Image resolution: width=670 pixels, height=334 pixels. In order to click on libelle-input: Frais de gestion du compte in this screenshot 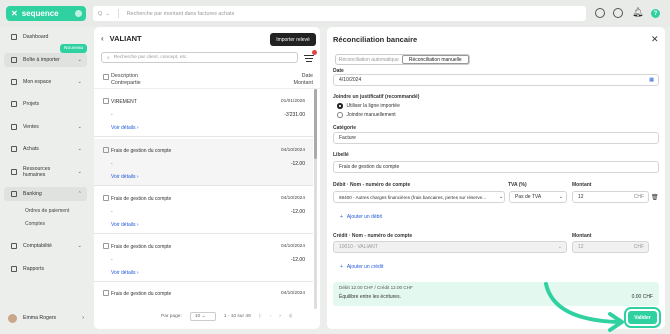, I will do `click(496, 167)`.